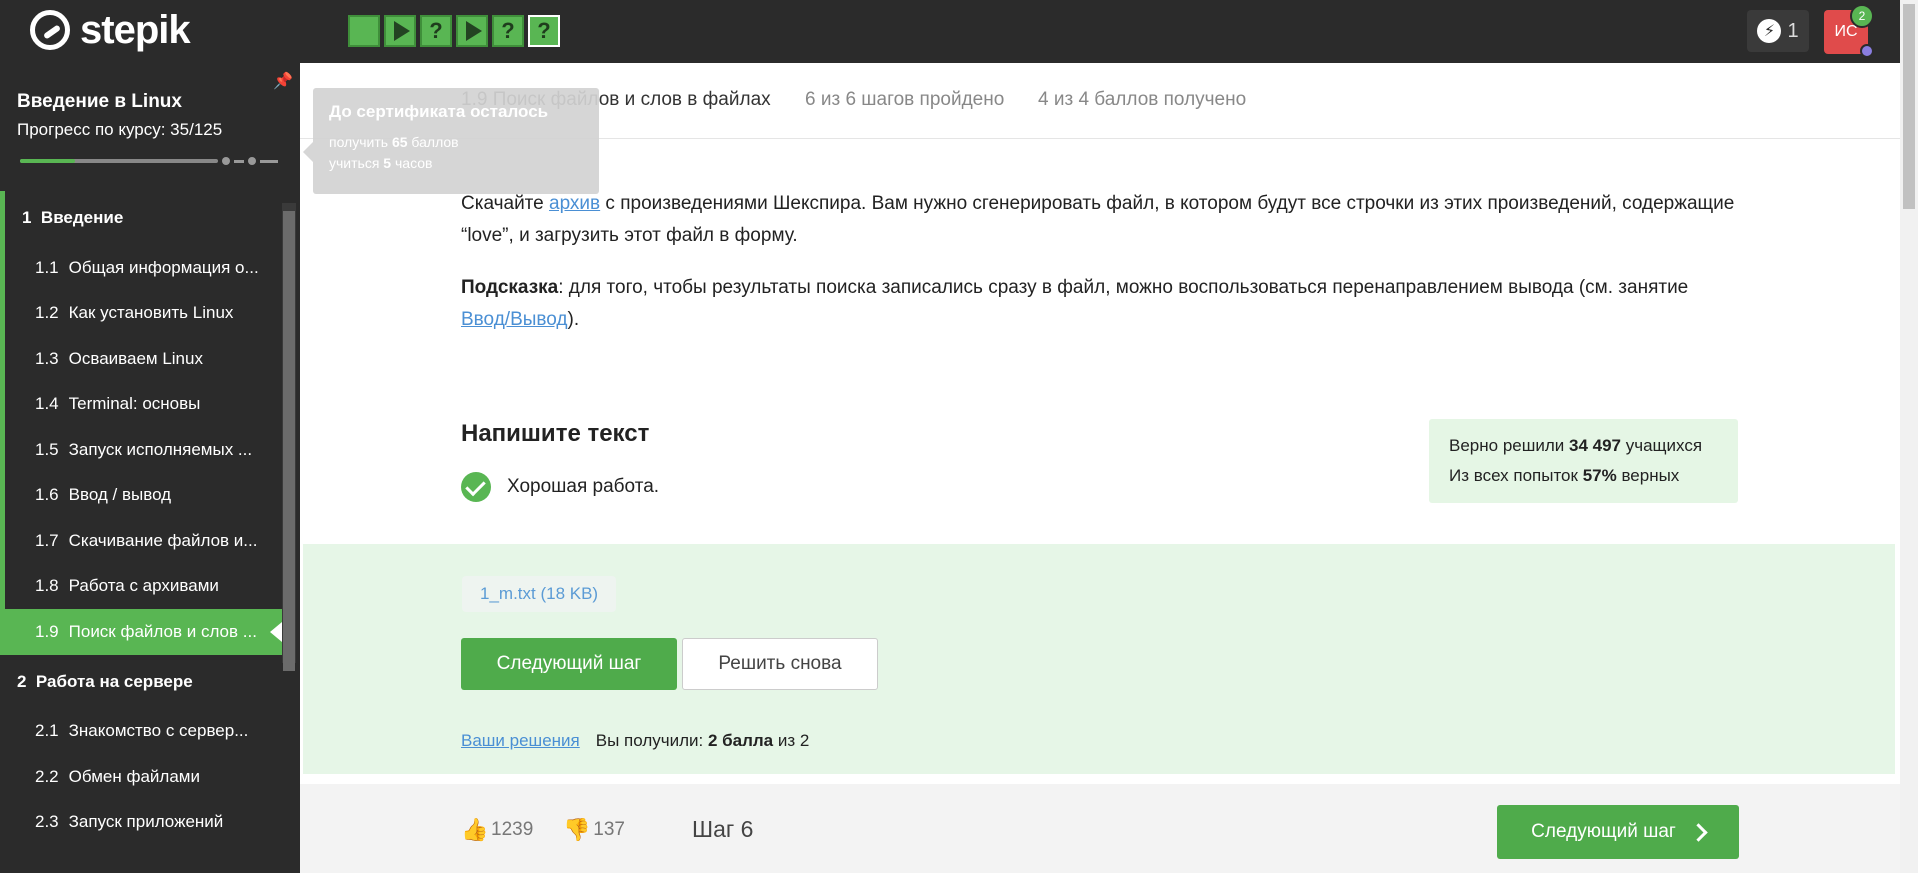  What do you see at coordinates (47, 586) in the screenshot?
I see `item-number: 1.8` at bounding box center [47, 586].